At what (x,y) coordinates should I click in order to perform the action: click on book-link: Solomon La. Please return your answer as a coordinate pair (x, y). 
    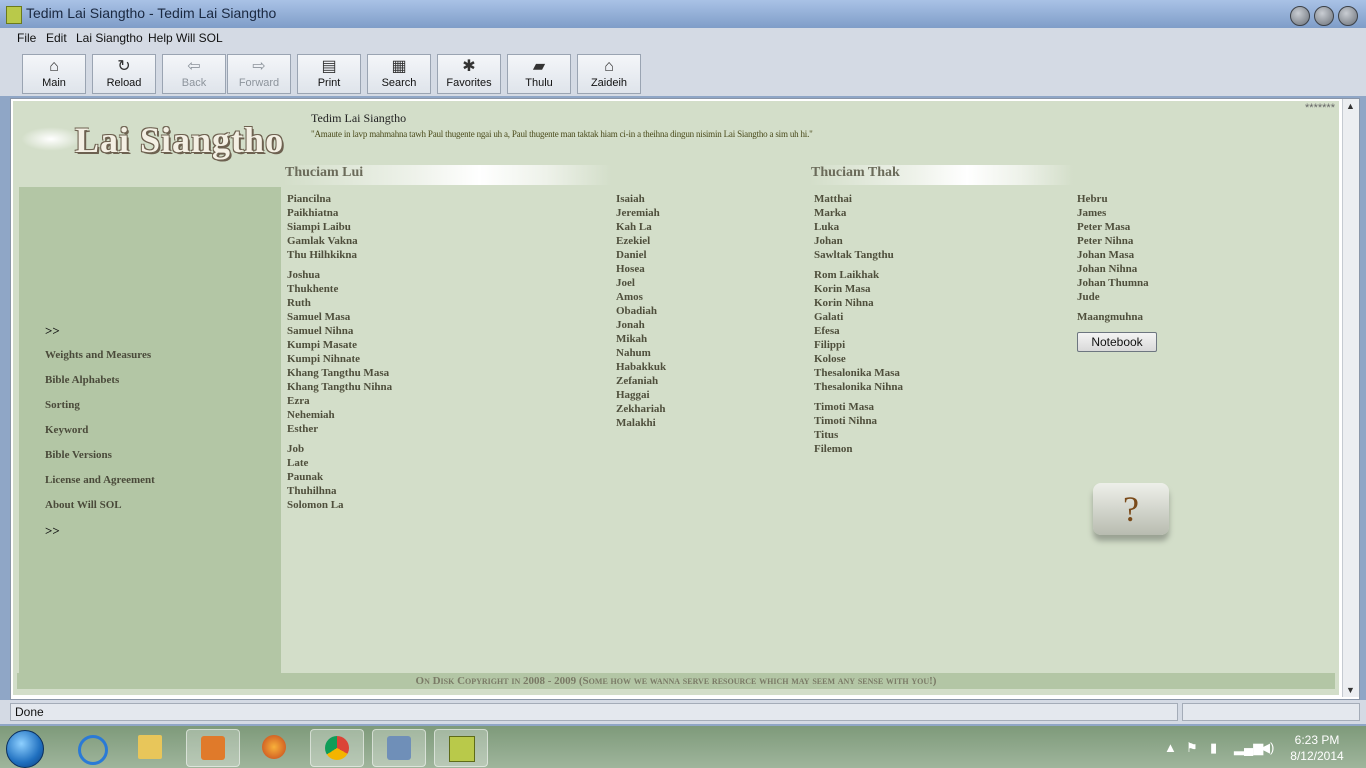
    Looking at the image, I should click on (315, 505).